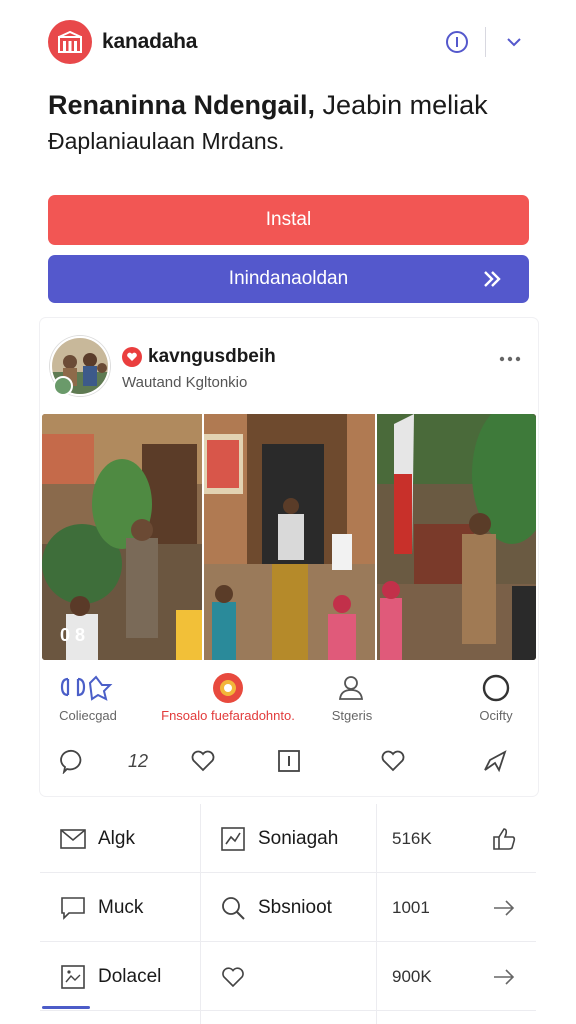  Describe the element at coordinates (88, 715) in the screenshot. I see `action-label: Coliecgad` at that location.